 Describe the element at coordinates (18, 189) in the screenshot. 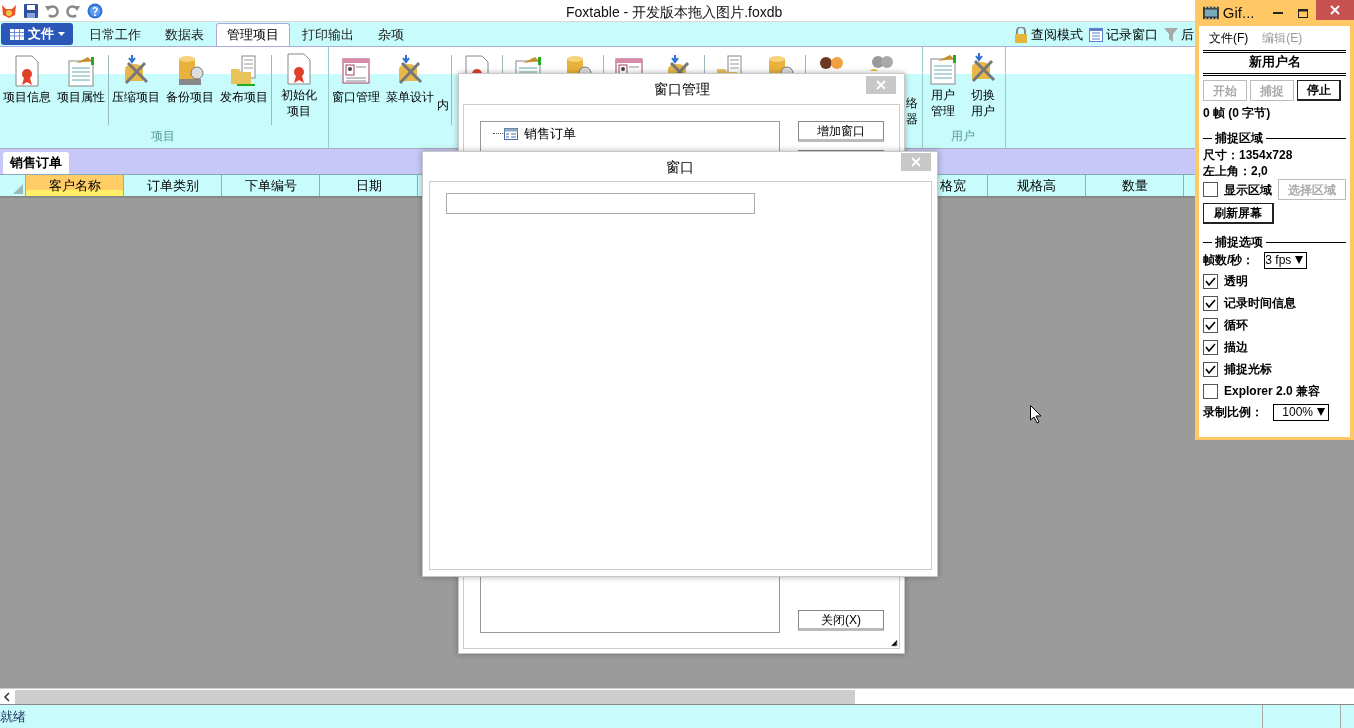

I see `corner-triangle-icon` at that location.